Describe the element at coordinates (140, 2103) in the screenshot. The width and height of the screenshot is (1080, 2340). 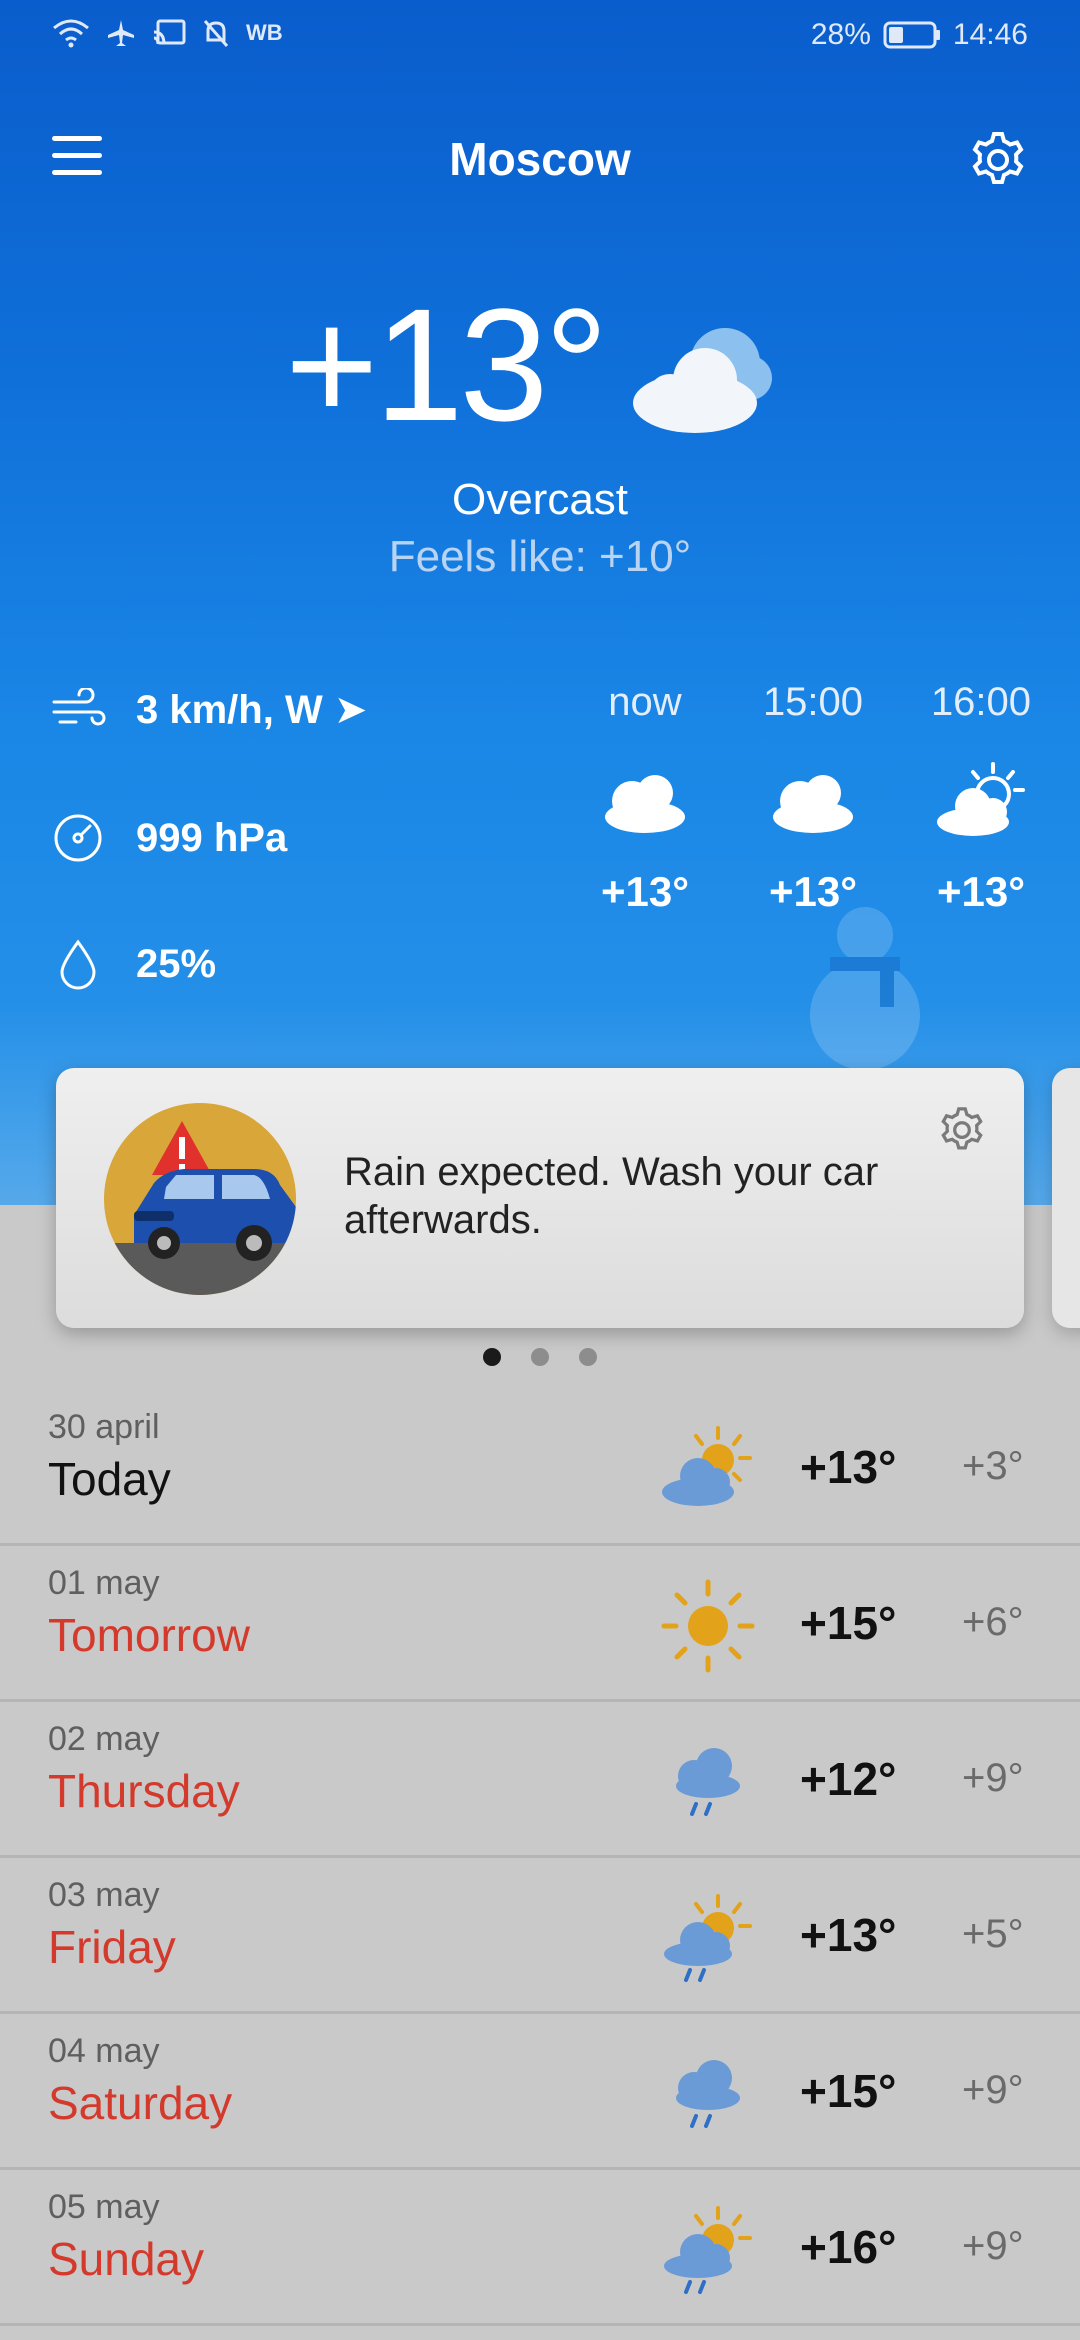
I see `forecast-day: Saturday` at that location.